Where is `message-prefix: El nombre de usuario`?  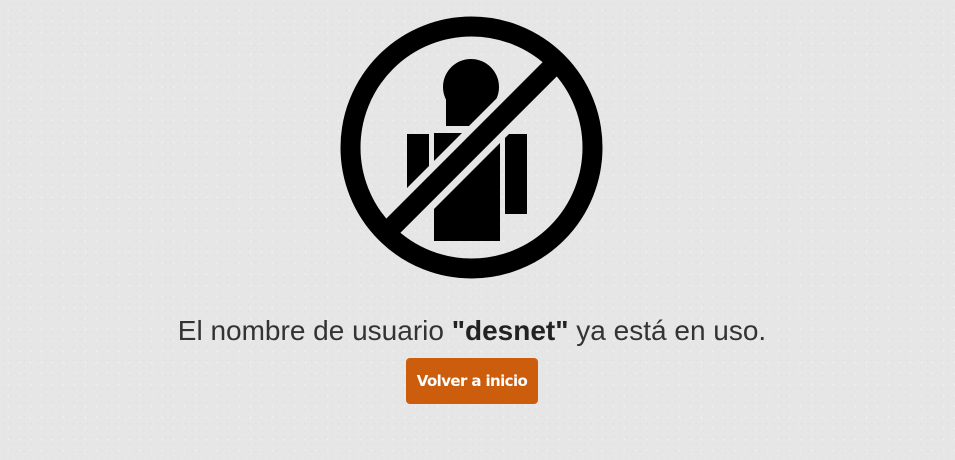 message-prefix: El nombre de usuario is located at coordinates (314, 330).